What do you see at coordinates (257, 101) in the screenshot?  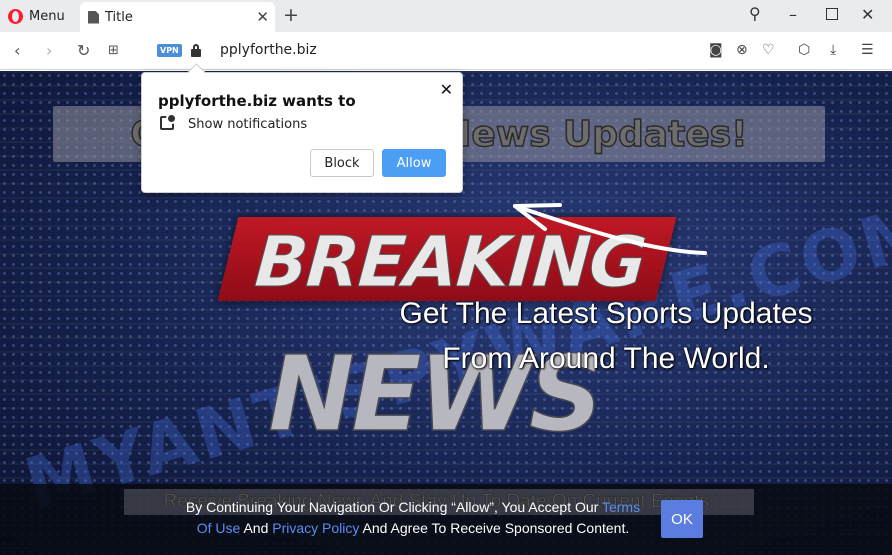 I see `popup-title: pplyforthe.biz wants to` at bounding box center [257, 101].